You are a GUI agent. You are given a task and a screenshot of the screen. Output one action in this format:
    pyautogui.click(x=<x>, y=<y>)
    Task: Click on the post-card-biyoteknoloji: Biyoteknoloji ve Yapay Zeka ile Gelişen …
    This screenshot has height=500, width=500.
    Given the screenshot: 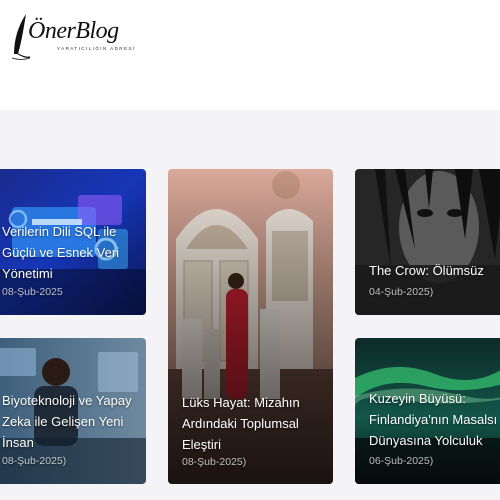 What is the action you would take?
    pyautogui.click(x=73, y=411)
    